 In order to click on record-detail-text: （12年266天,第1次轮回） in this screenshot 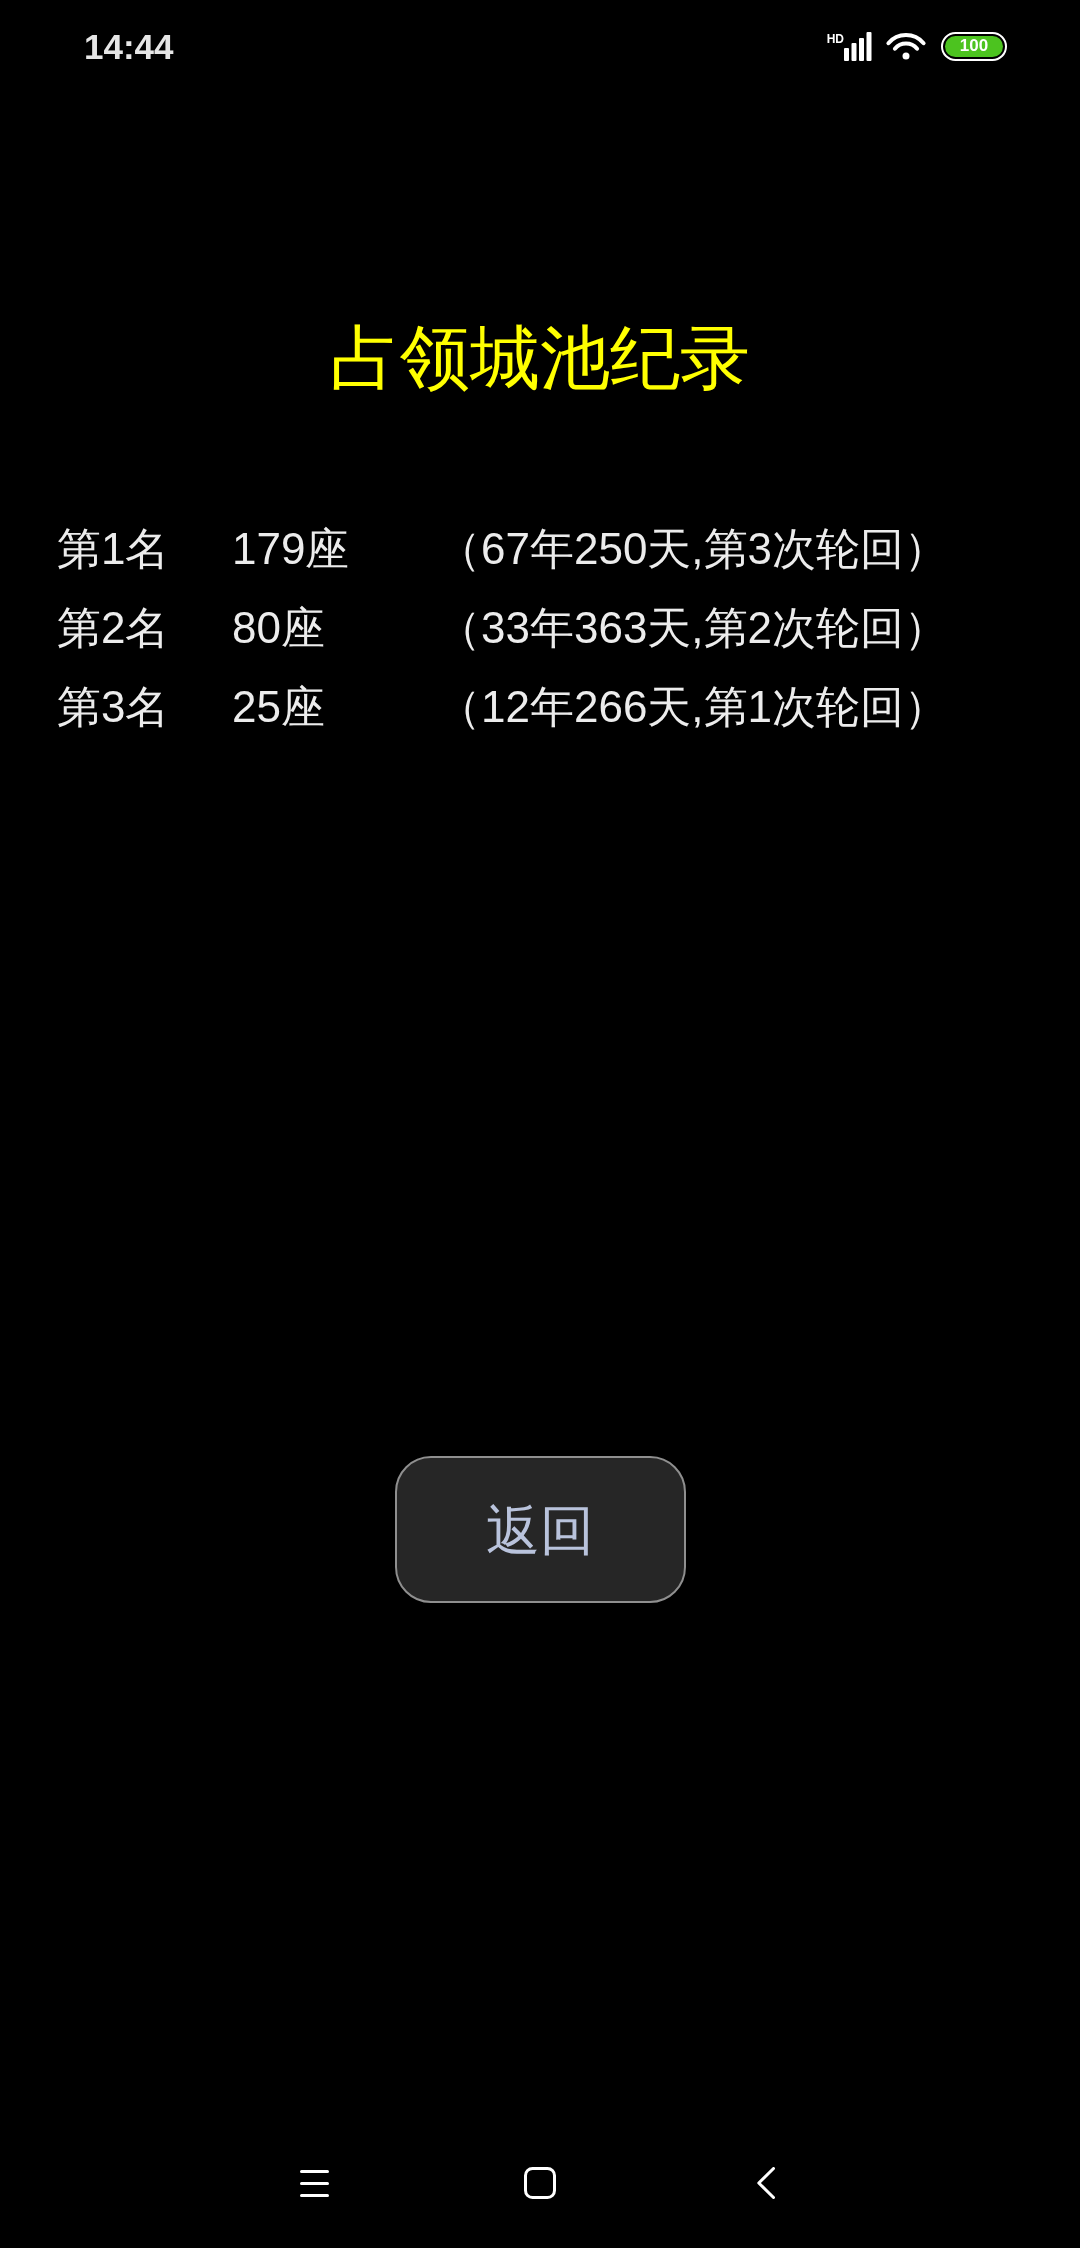, I will do `click(693, 707)`.